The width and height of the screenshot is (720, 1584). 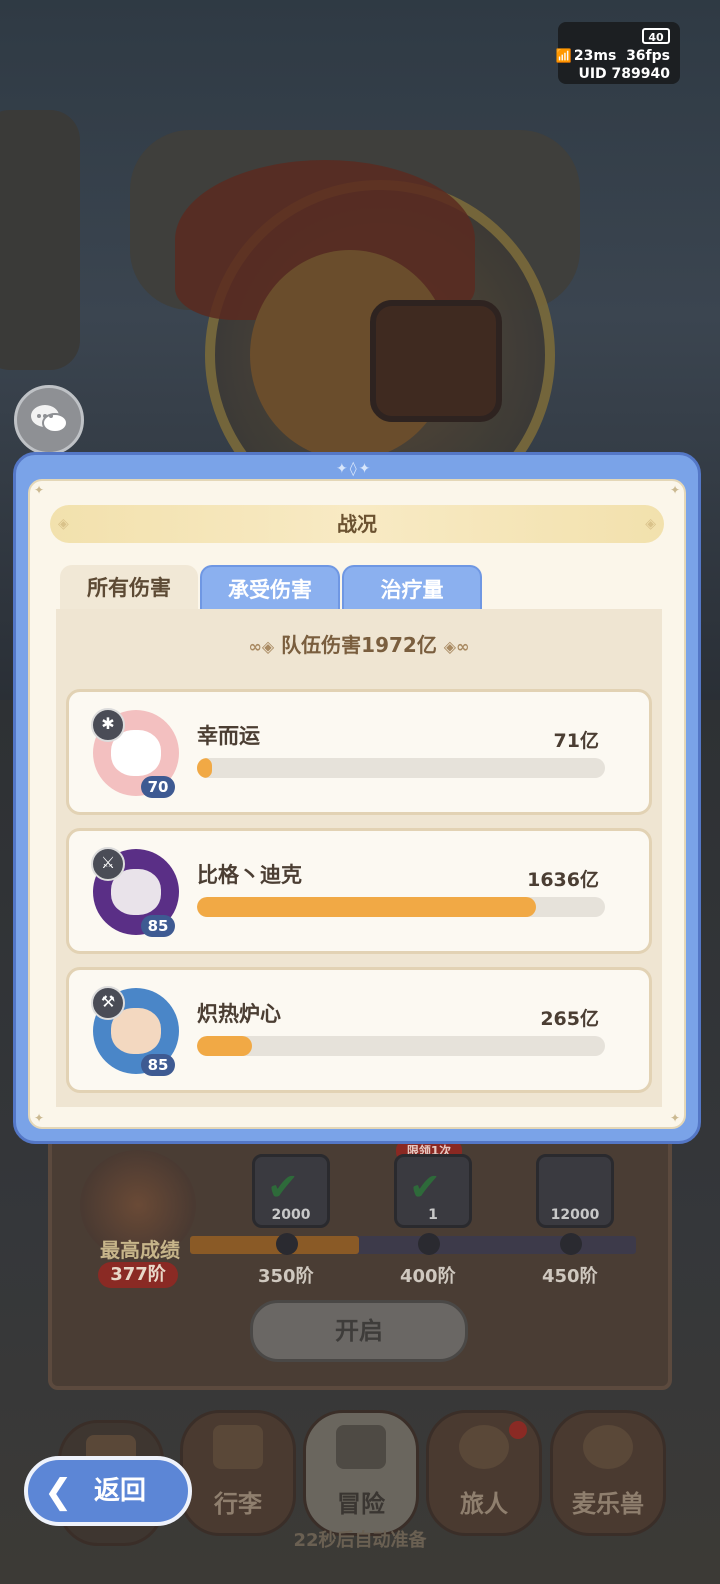 I want to click on chat-button, so click(x=49, y=420).